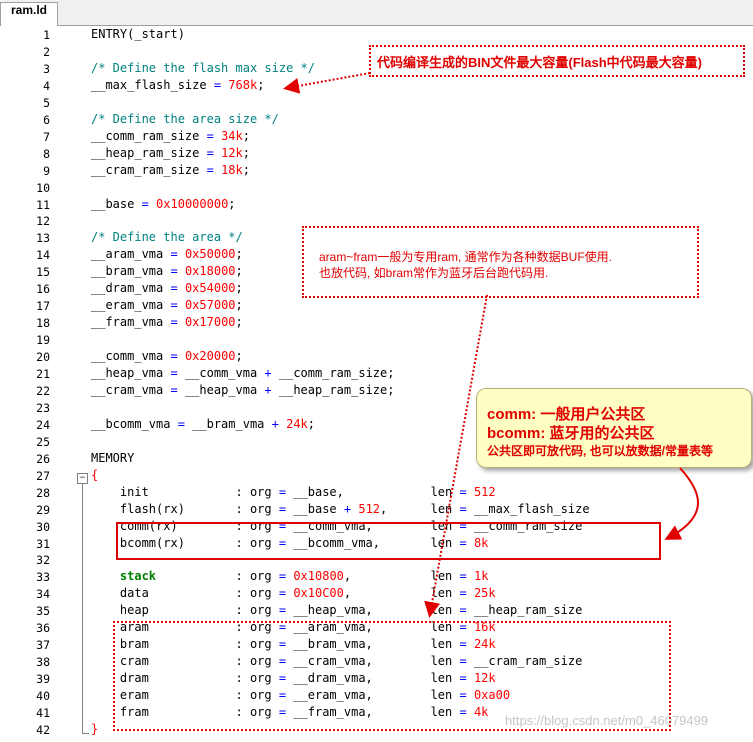 This screenshot has height=742, width=753. I want to click on code-token: __aram_vma, so click(131, 254).